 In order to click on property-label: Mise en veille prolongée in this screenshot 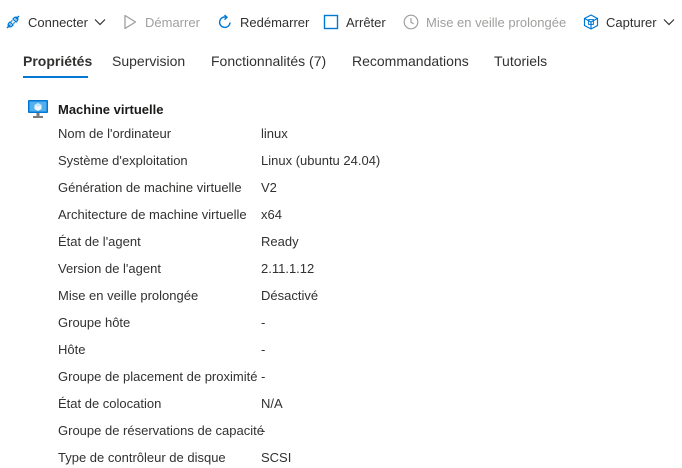, I will do `click(128, 295)`.